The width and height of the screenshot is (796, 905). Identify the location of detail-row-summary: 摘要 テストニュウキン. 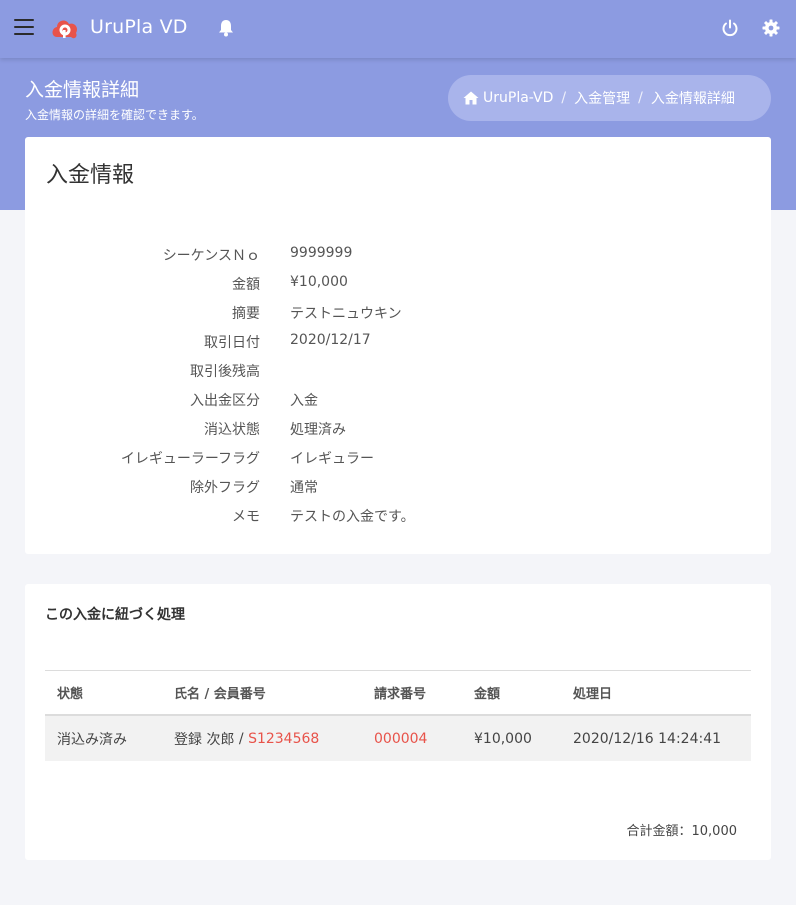
(398, 314).